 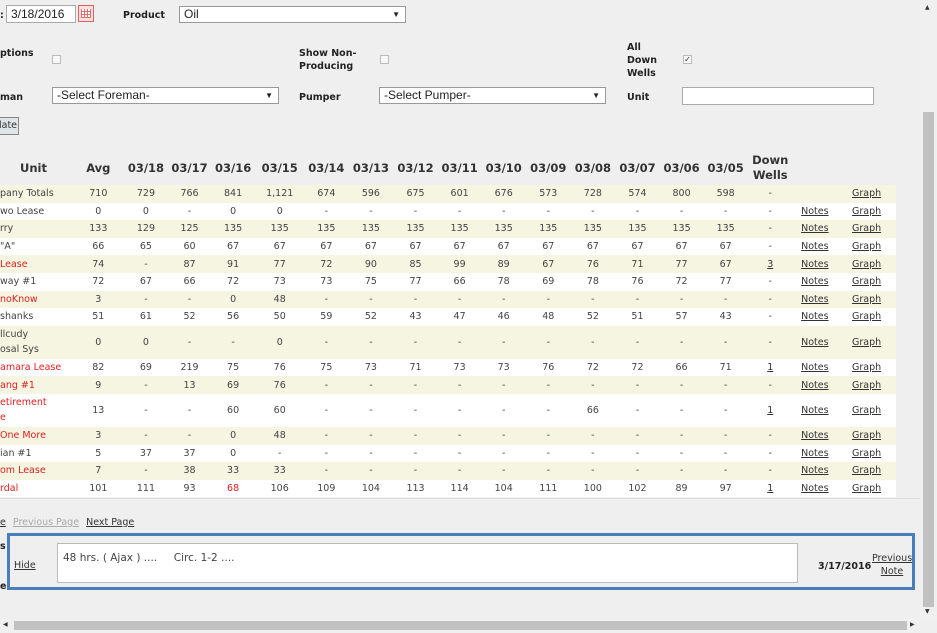 What do you see at coordinates (36, 342) in the screenshot?
I see `unit-name: llcudy osal Sys` at bounding box center [36, 342].